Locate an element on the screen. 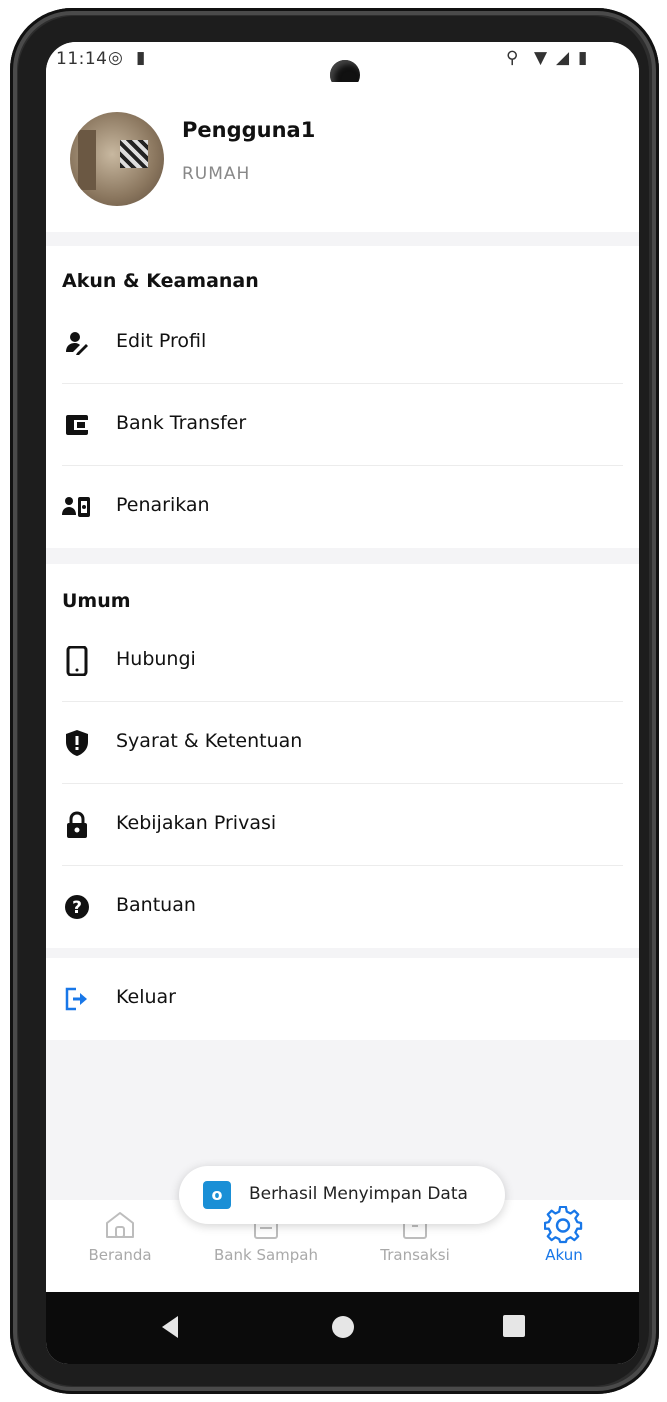  nav-item-akun: Akun is located at coordinates (564, 1234).